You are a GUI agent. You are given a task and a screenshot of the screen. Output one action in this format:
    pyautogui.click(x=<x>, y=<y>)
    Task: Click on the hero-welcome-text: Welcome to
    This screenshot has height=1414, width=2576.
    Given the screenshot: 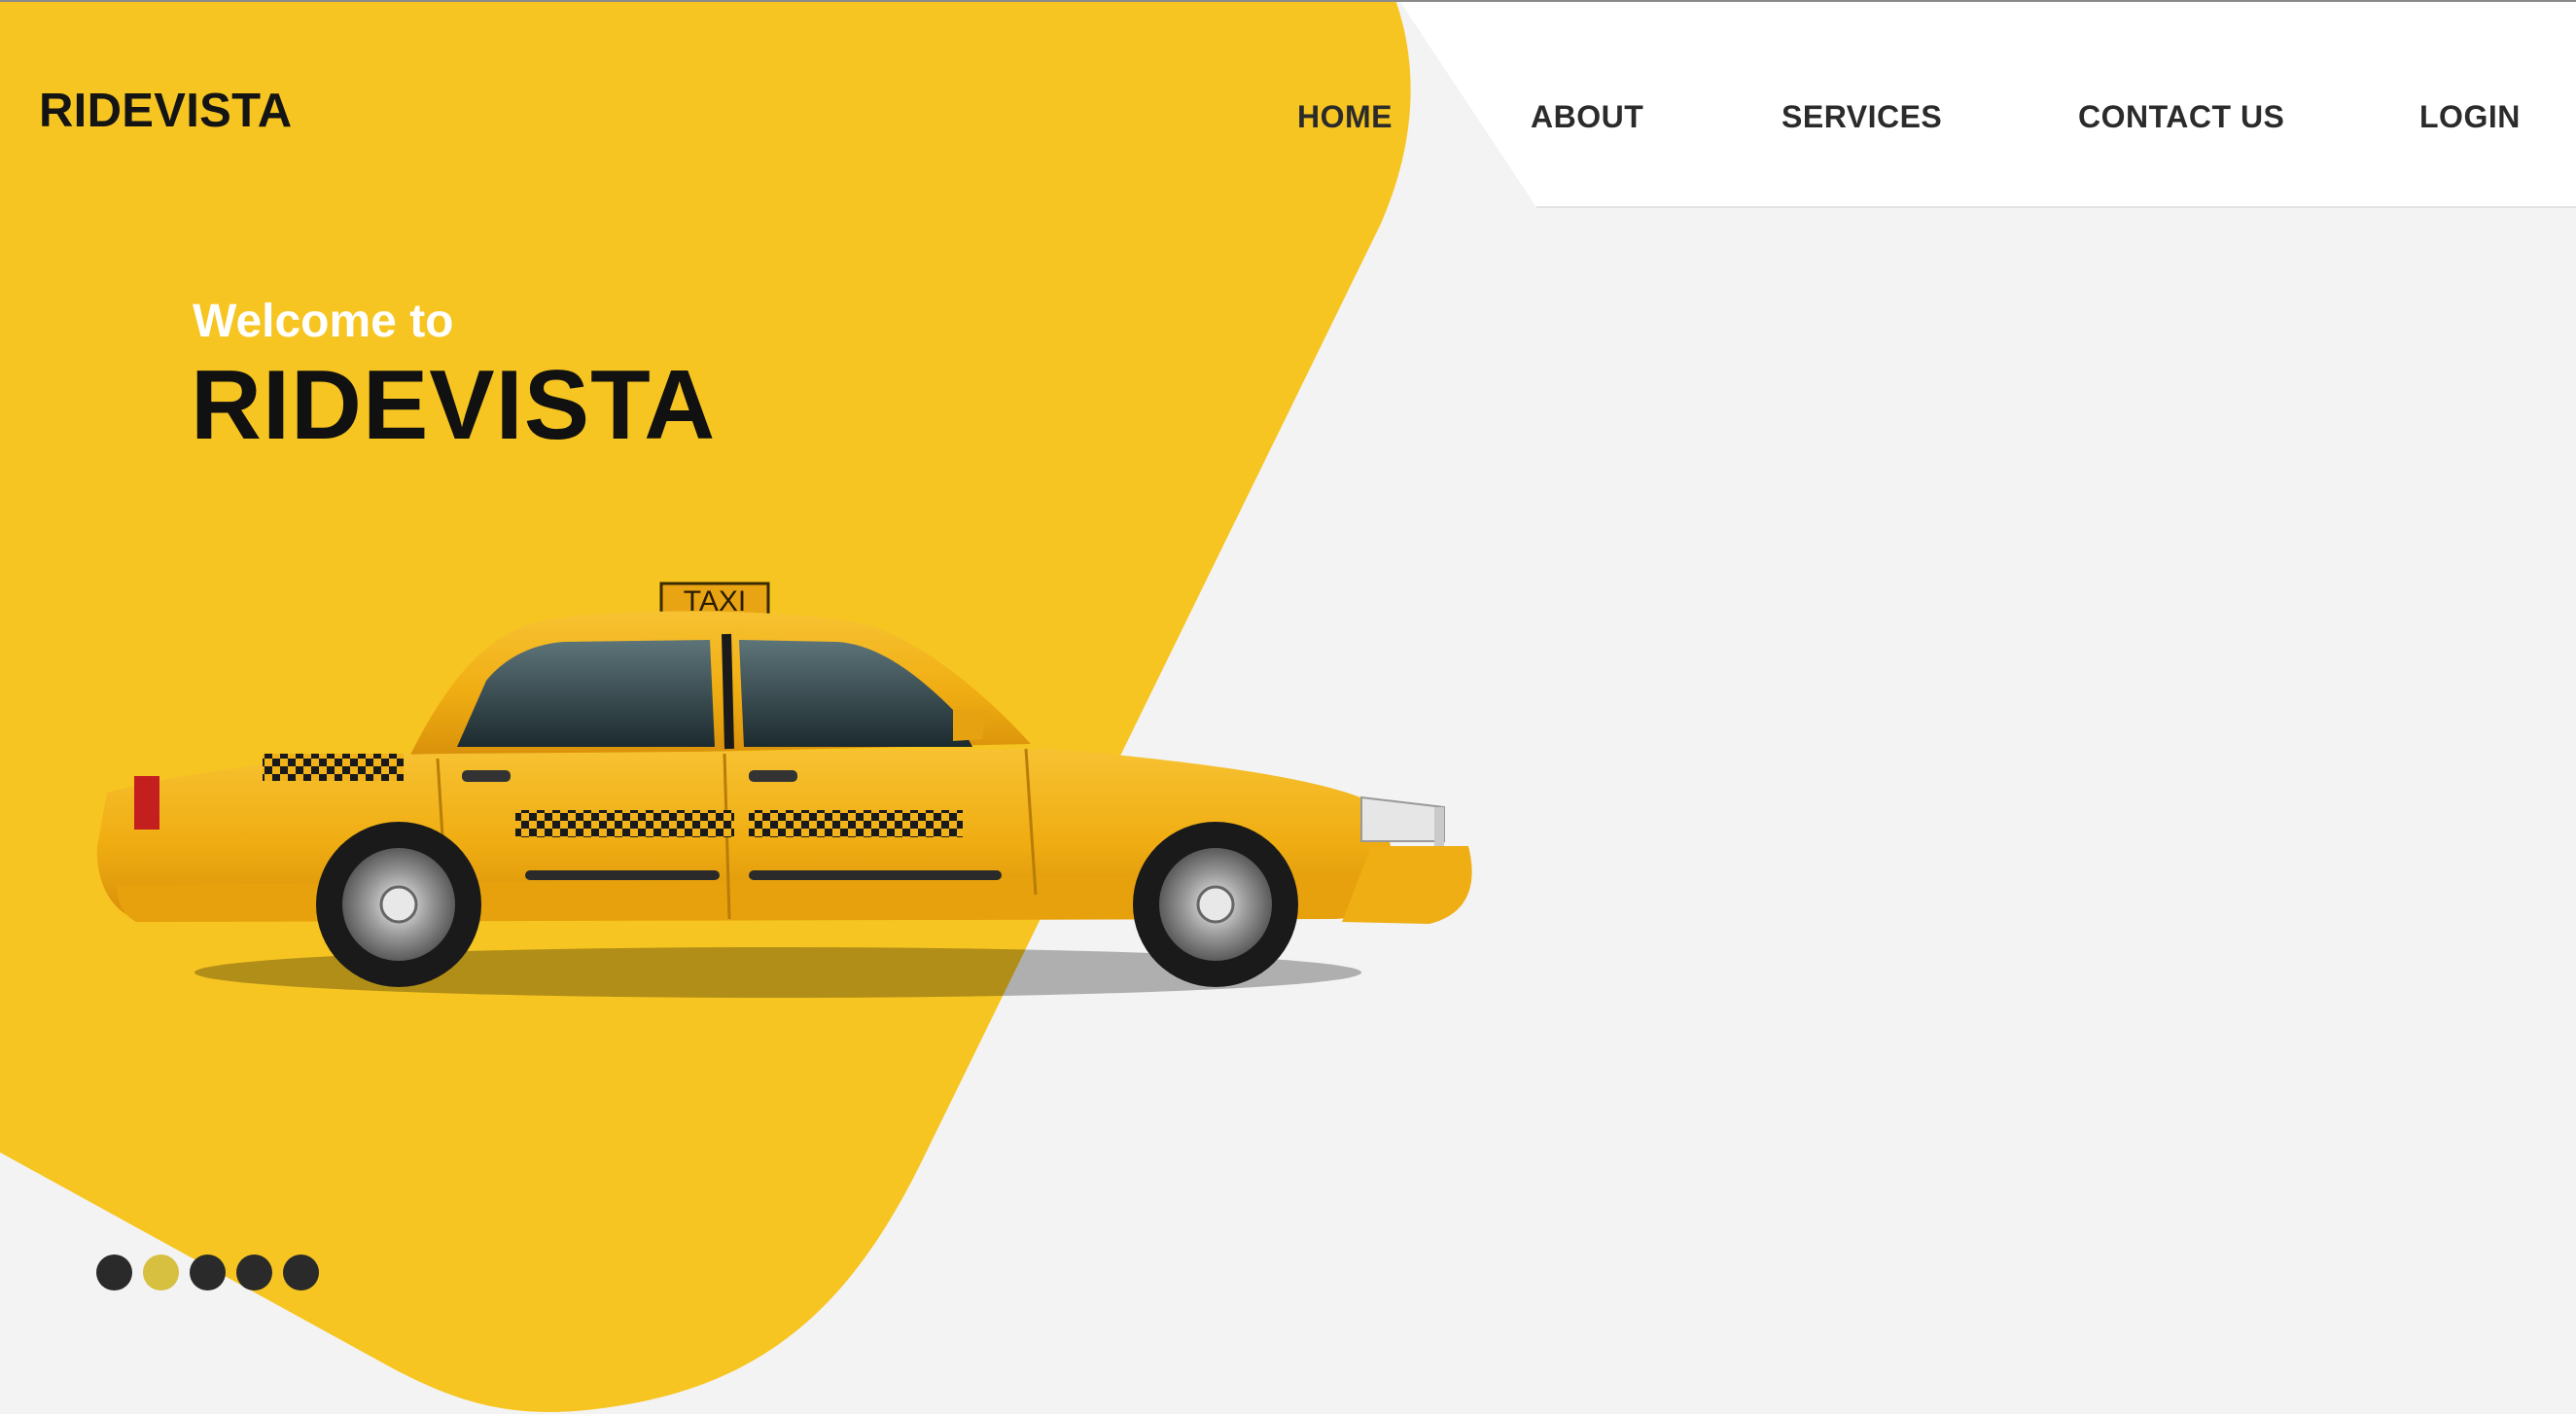 What is the action you would take?
    pyautogui.click(x=324, y=322)
    